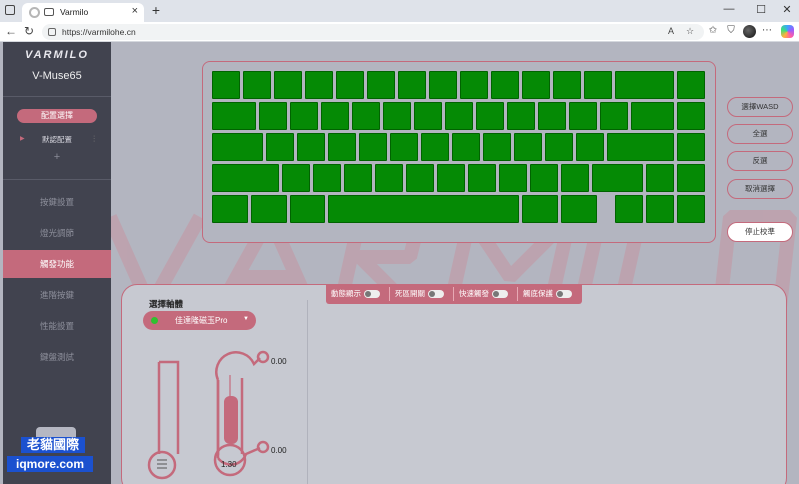  What do you see at coordinates (760, 232) in the screenshot?
I see `stop-calibration-button: 停止校準` at bounding box center [760, 232].